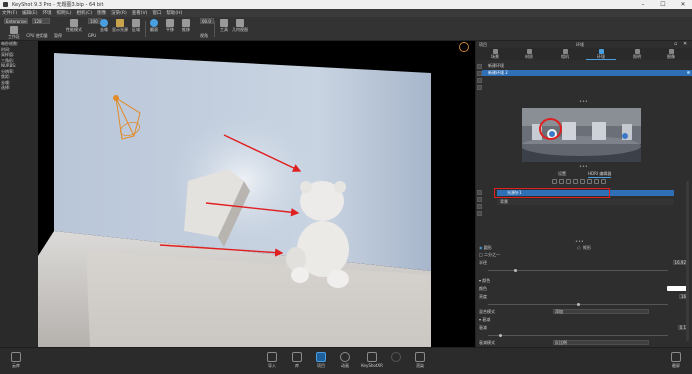 The image size is (692, 374). I want to click on panel-tabs: 场景 材质 相机 环境 照明 图像, so click(584, 54).